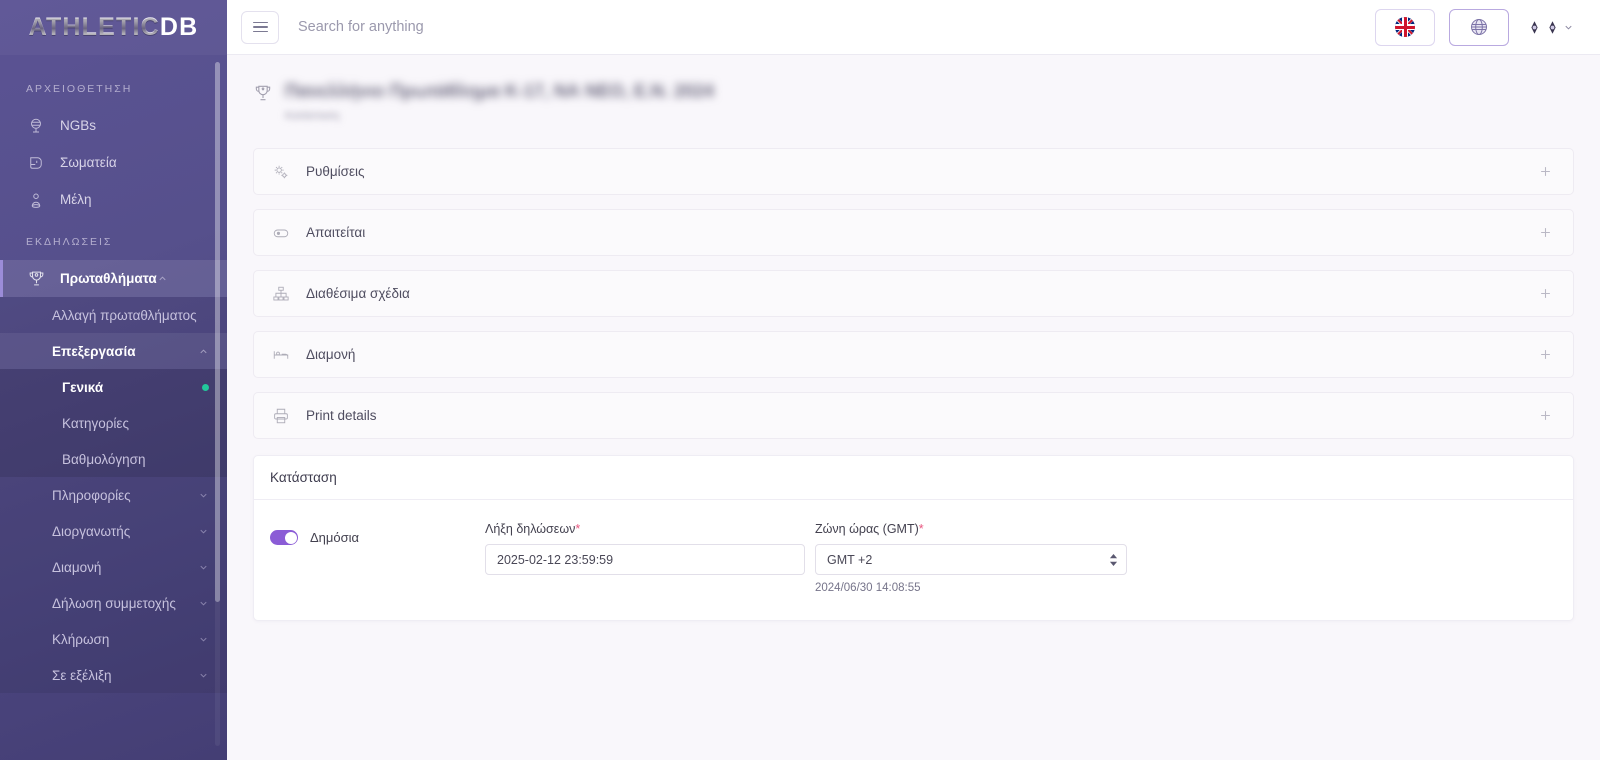  What do you see at coordinates (282, 172) in the screenshot?
I see `gears-icon` at bounding box center [282, 172].